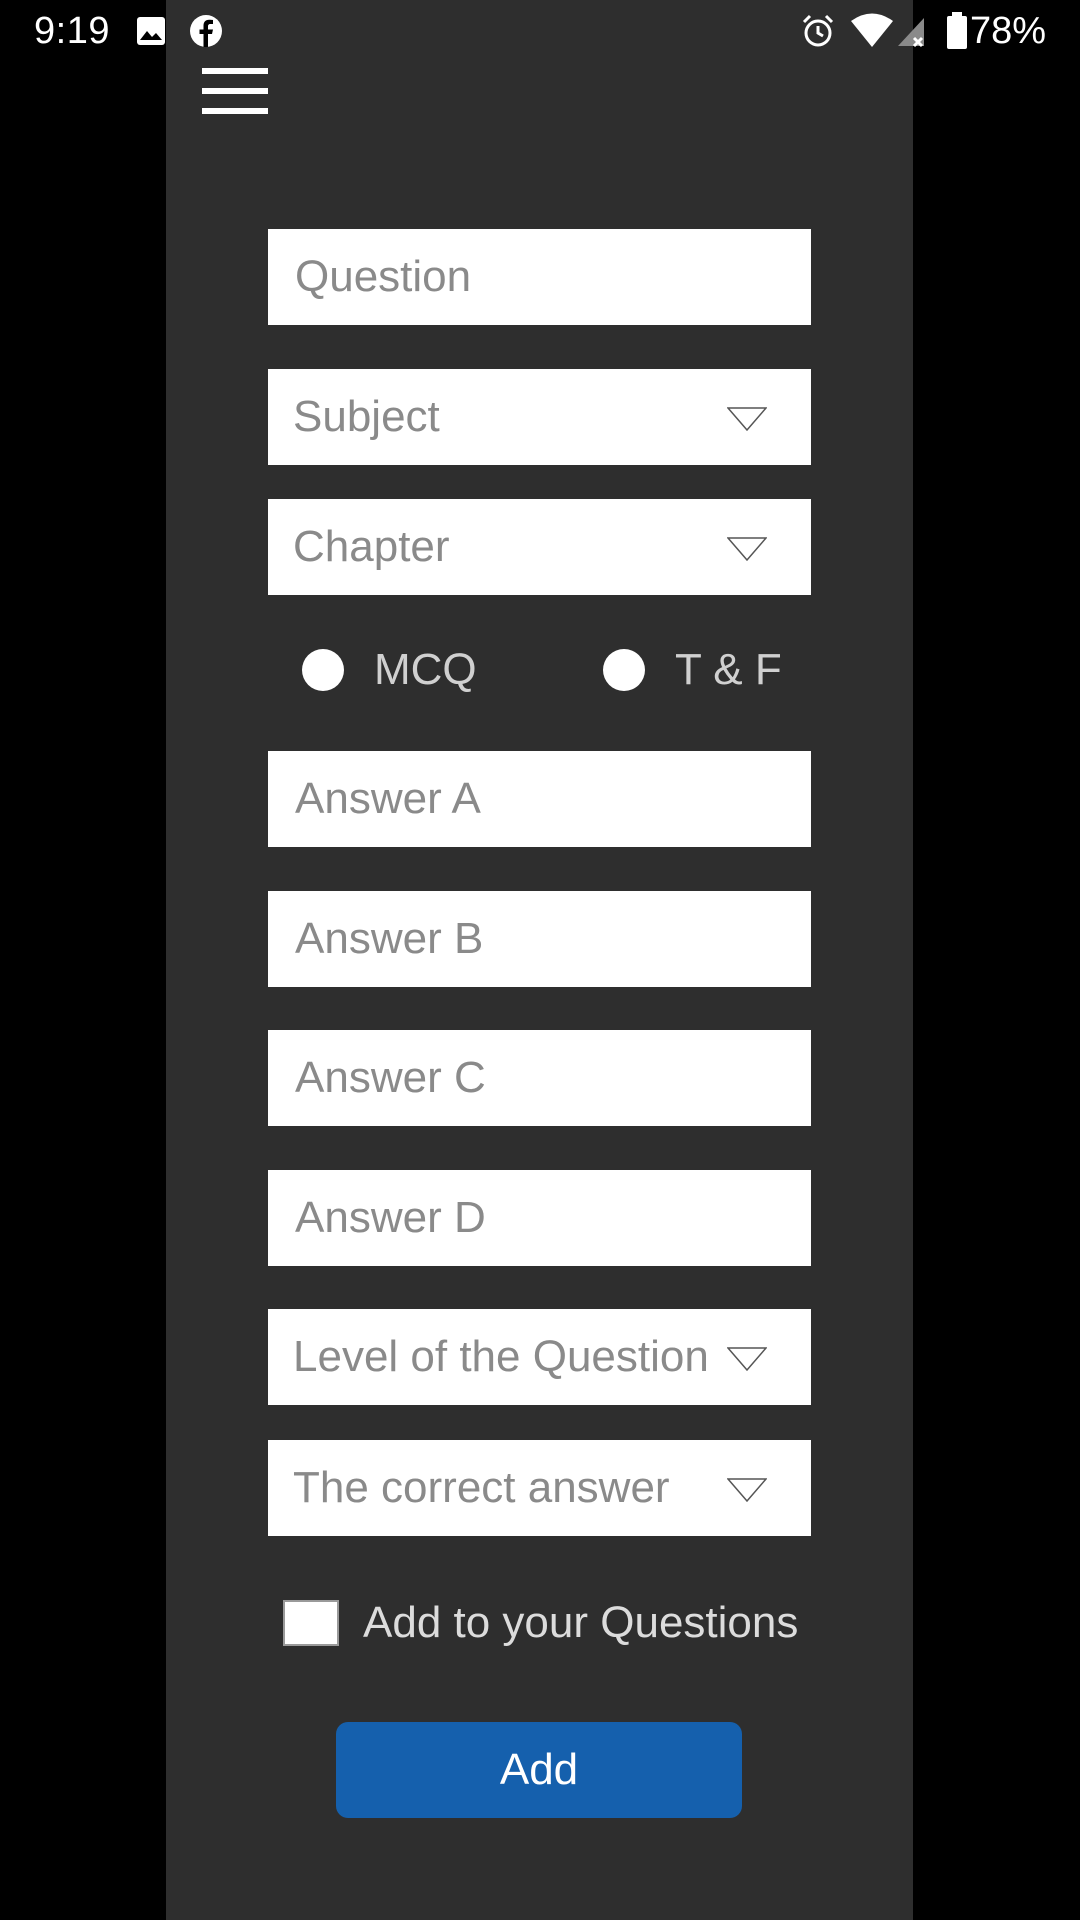 This screenshot has height=1920, width=1080. What do you see at coordinates (539, 1770) in the screenshot?
I see `add-button: Add` at bounding box center [539, 1770].